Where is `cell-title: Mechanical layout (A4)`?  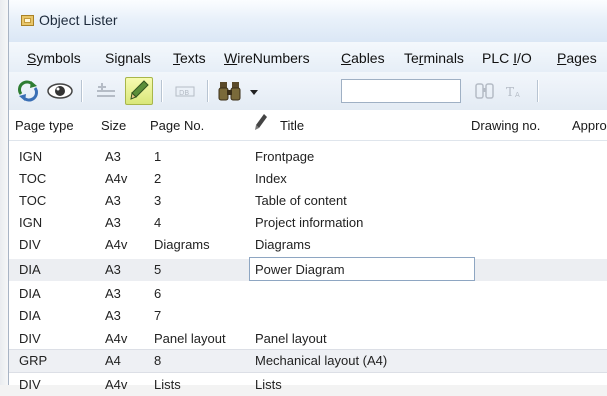 cell-title: Mechanical layout (A4) is located at coordinates (321, 360).